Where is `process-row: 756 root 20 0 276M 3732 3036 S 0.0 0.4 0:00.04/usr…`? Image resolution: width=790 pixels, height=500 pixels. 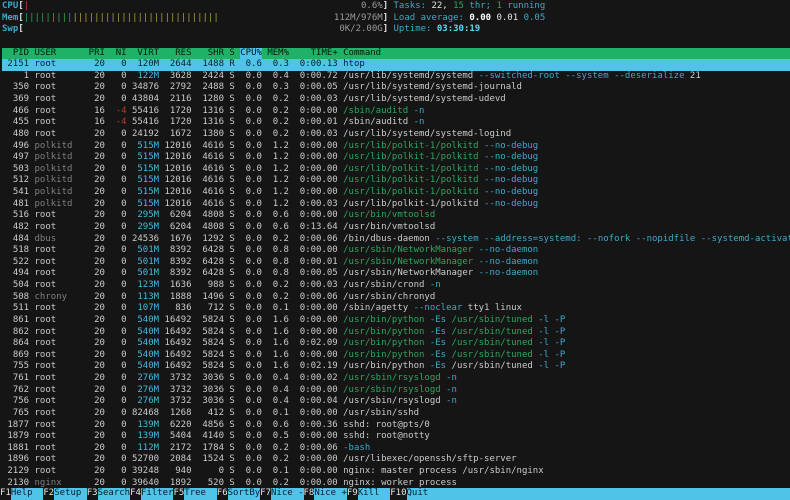 process-row: 756 root 20 0 276M 3732 3036 S 0.0 0.4 0:00.04/usr… is located at coordinates (396, 402).